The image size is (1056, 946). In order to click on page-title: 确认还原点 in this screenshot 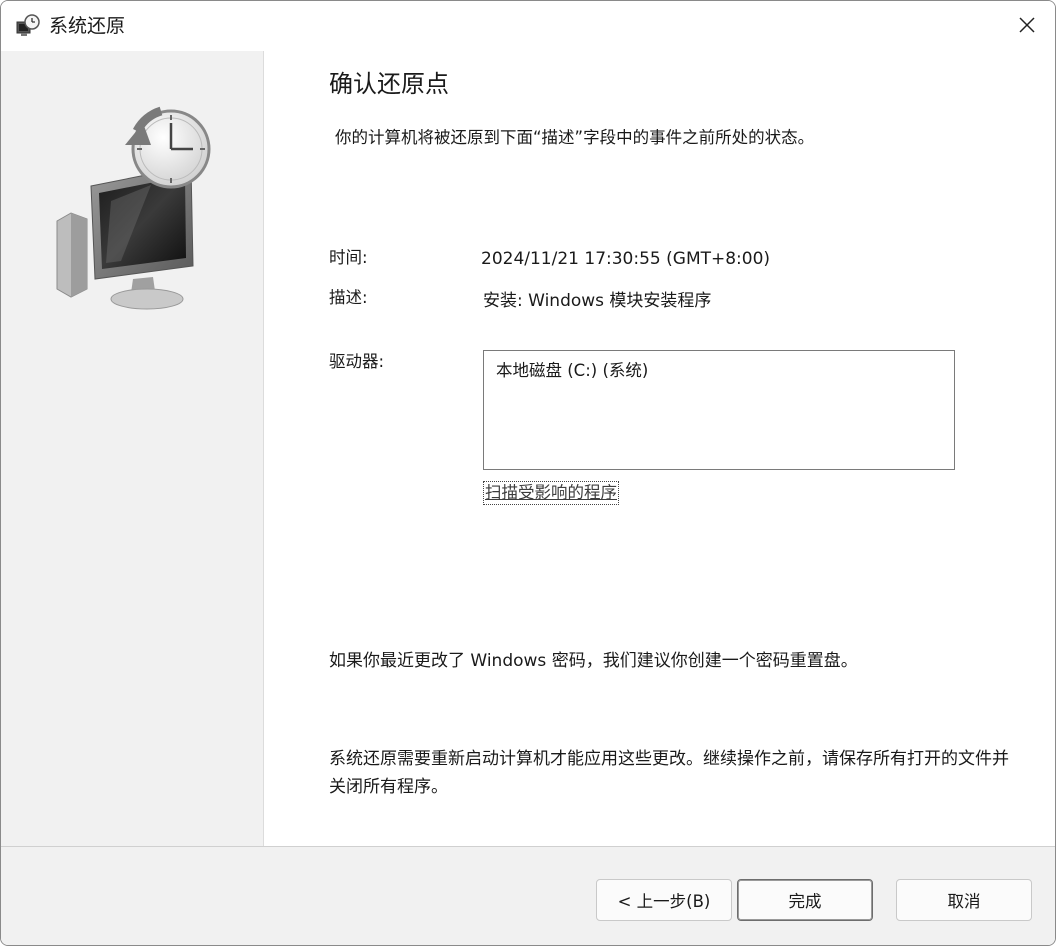, I will do `click(389, 84)`.